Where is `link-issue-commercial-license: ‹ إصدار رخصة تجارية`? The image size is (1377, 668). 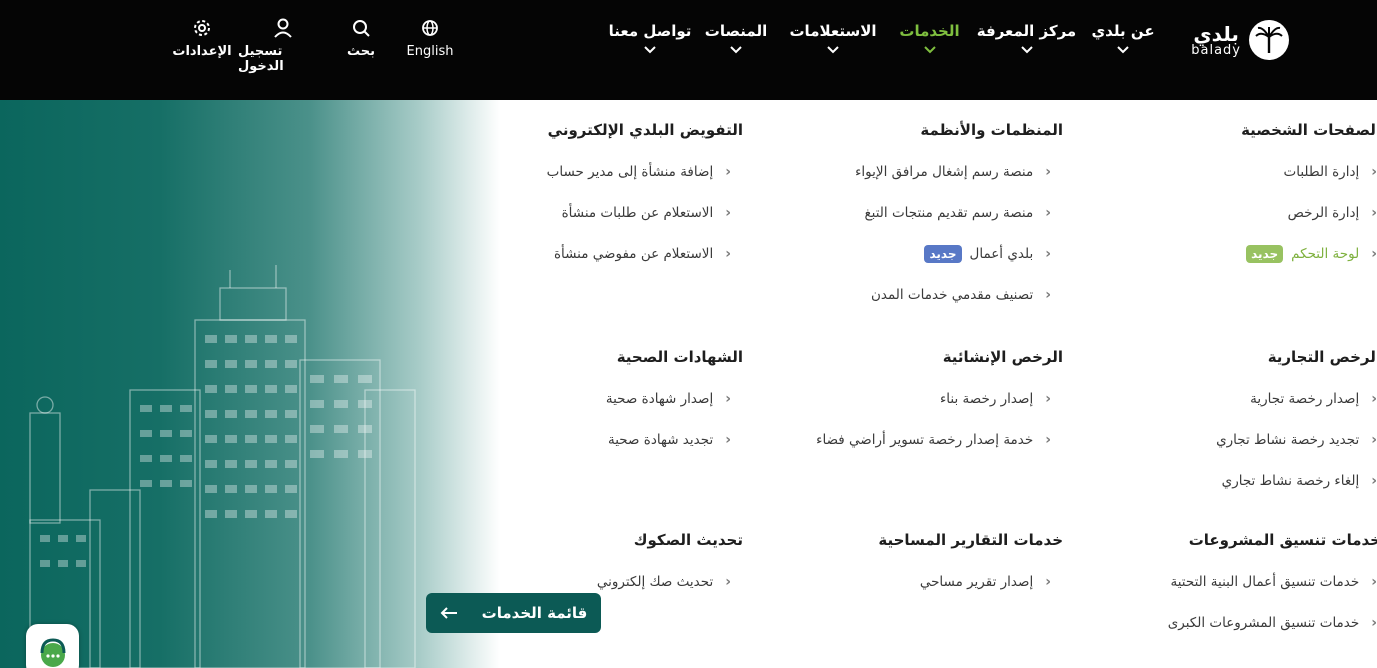 link-issue-commercial-license: ‹ إصدار رخصة تجارية is located at coordinates (1227, 399).